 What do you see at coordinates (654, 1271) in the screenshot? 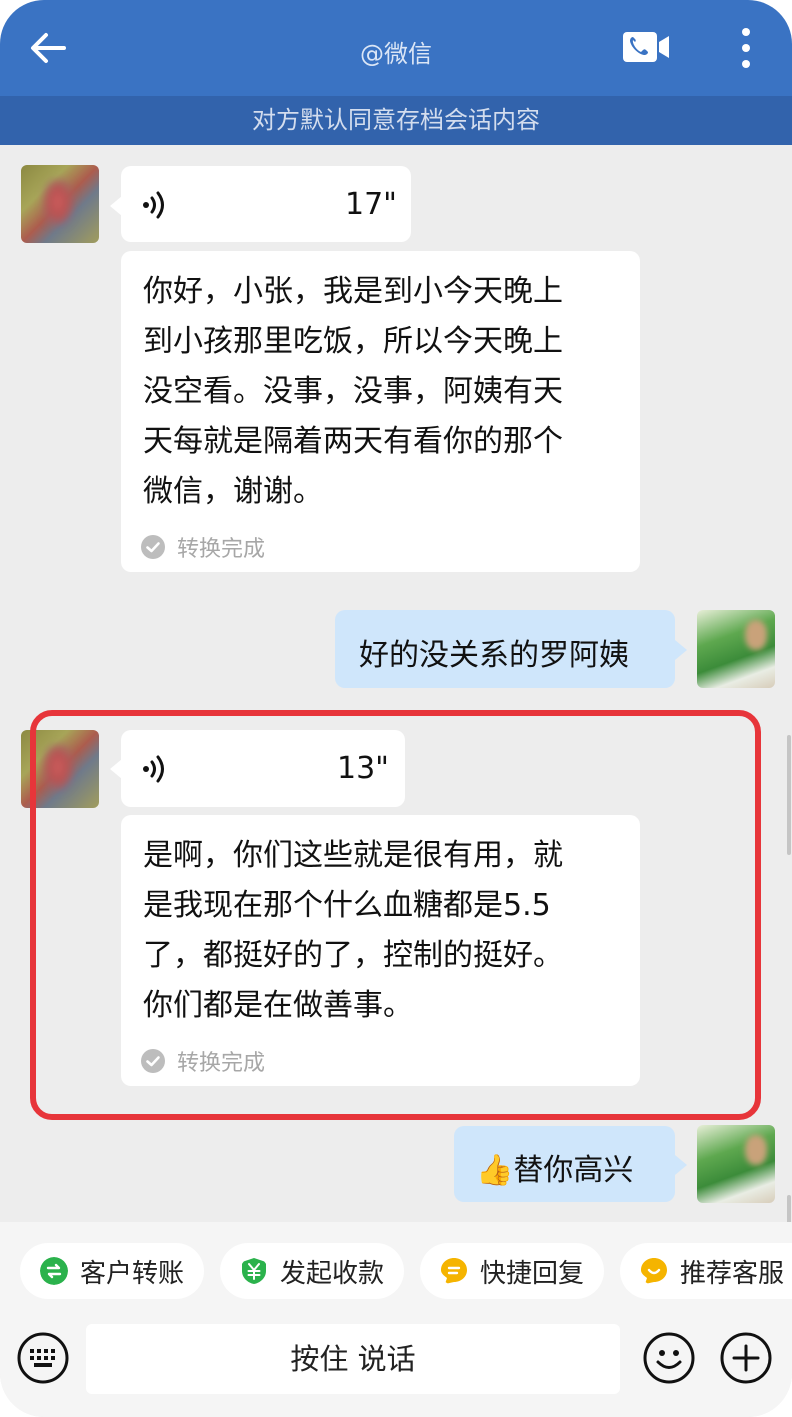
I see `recommend-icon` at bounding box center [654, 1271].